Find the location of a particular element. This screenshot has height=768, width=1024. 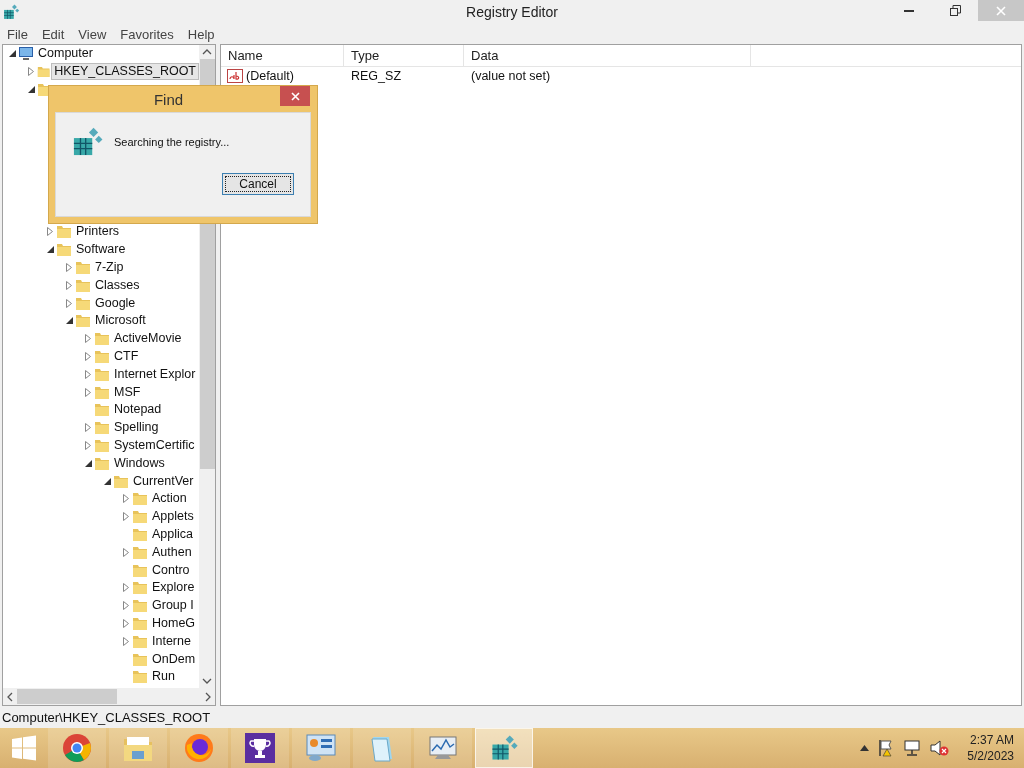

tree-item: Authen is located at coordinates (172, 552).